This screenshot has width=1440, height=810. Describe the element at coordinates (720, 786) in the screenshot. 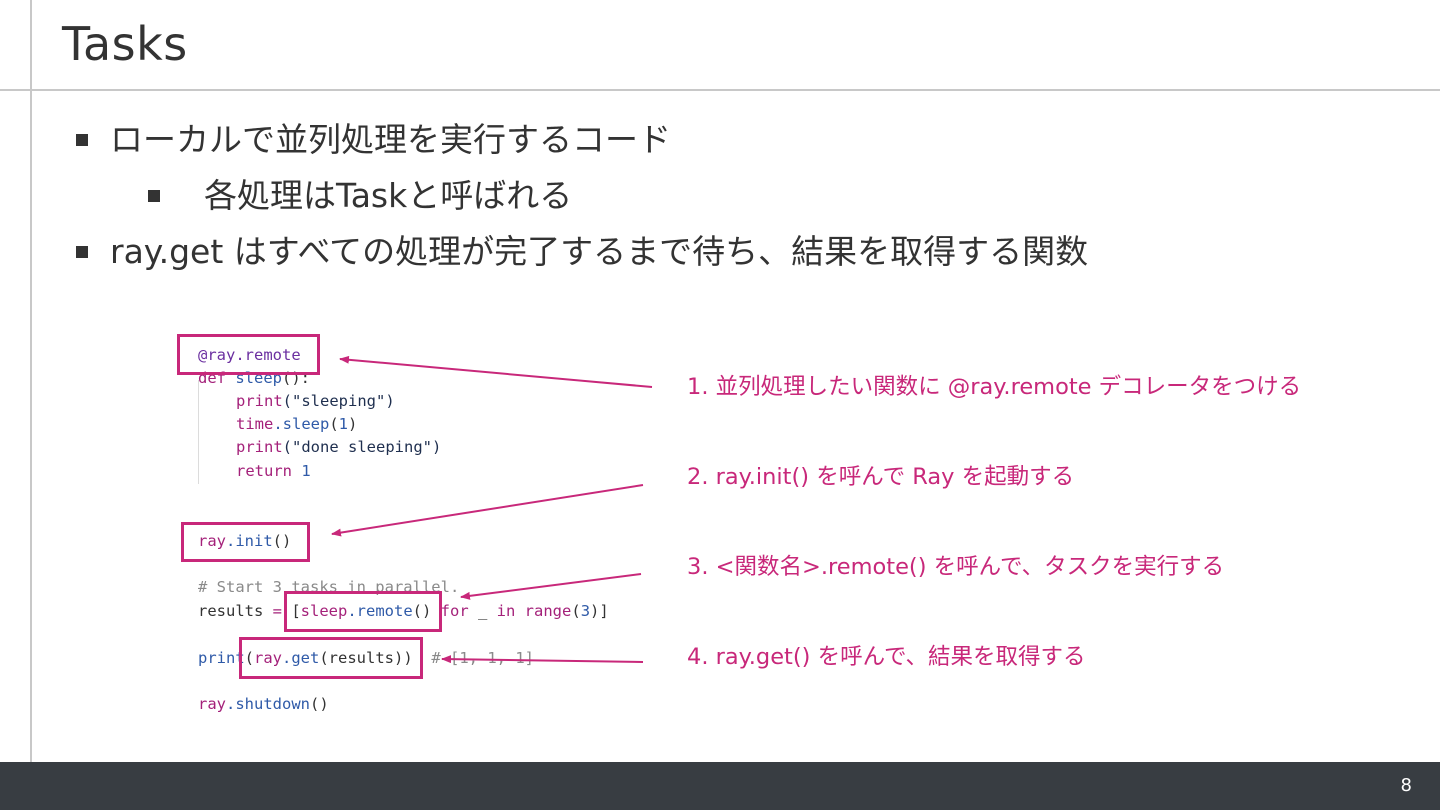

I see `slide-footer-bar: 8` at that location.